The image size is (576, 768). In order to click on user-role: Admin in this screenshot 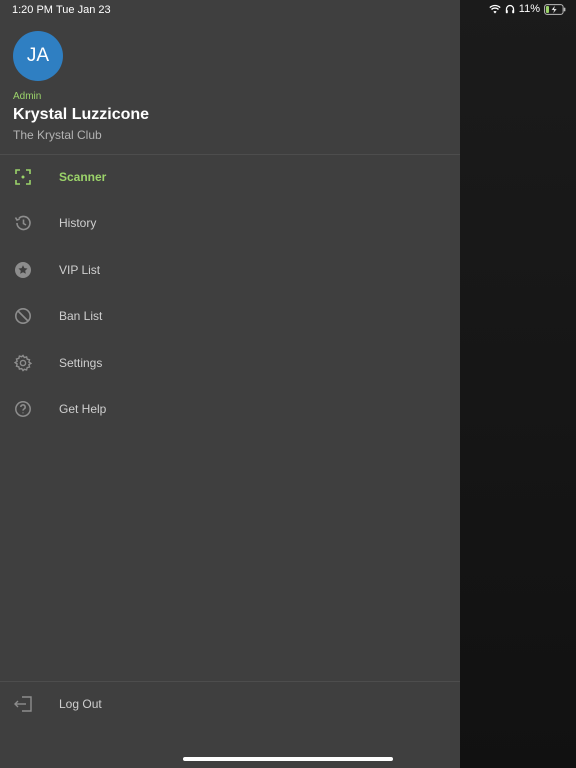, I will do `click(27, 96)`.